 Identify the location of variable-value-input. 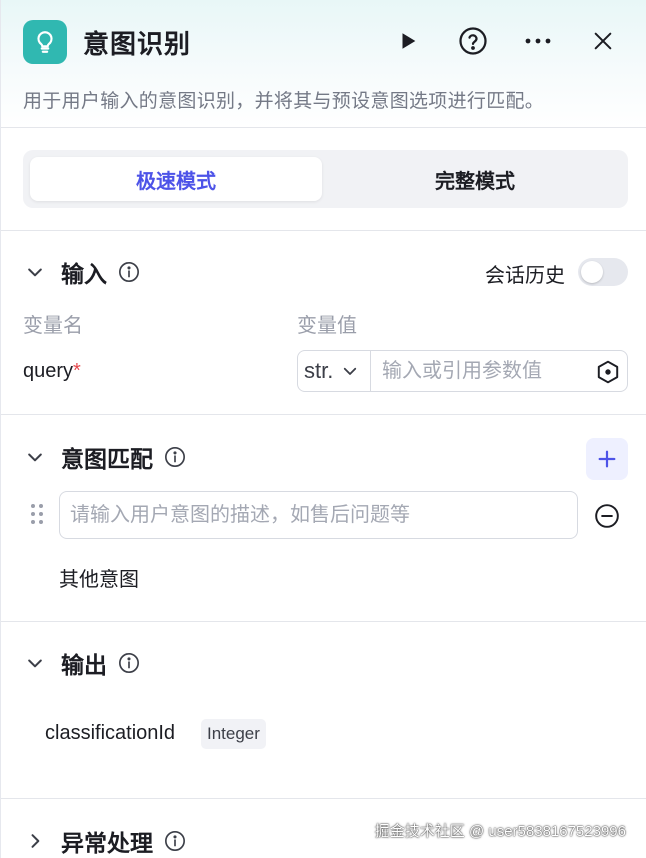
(477, 371).